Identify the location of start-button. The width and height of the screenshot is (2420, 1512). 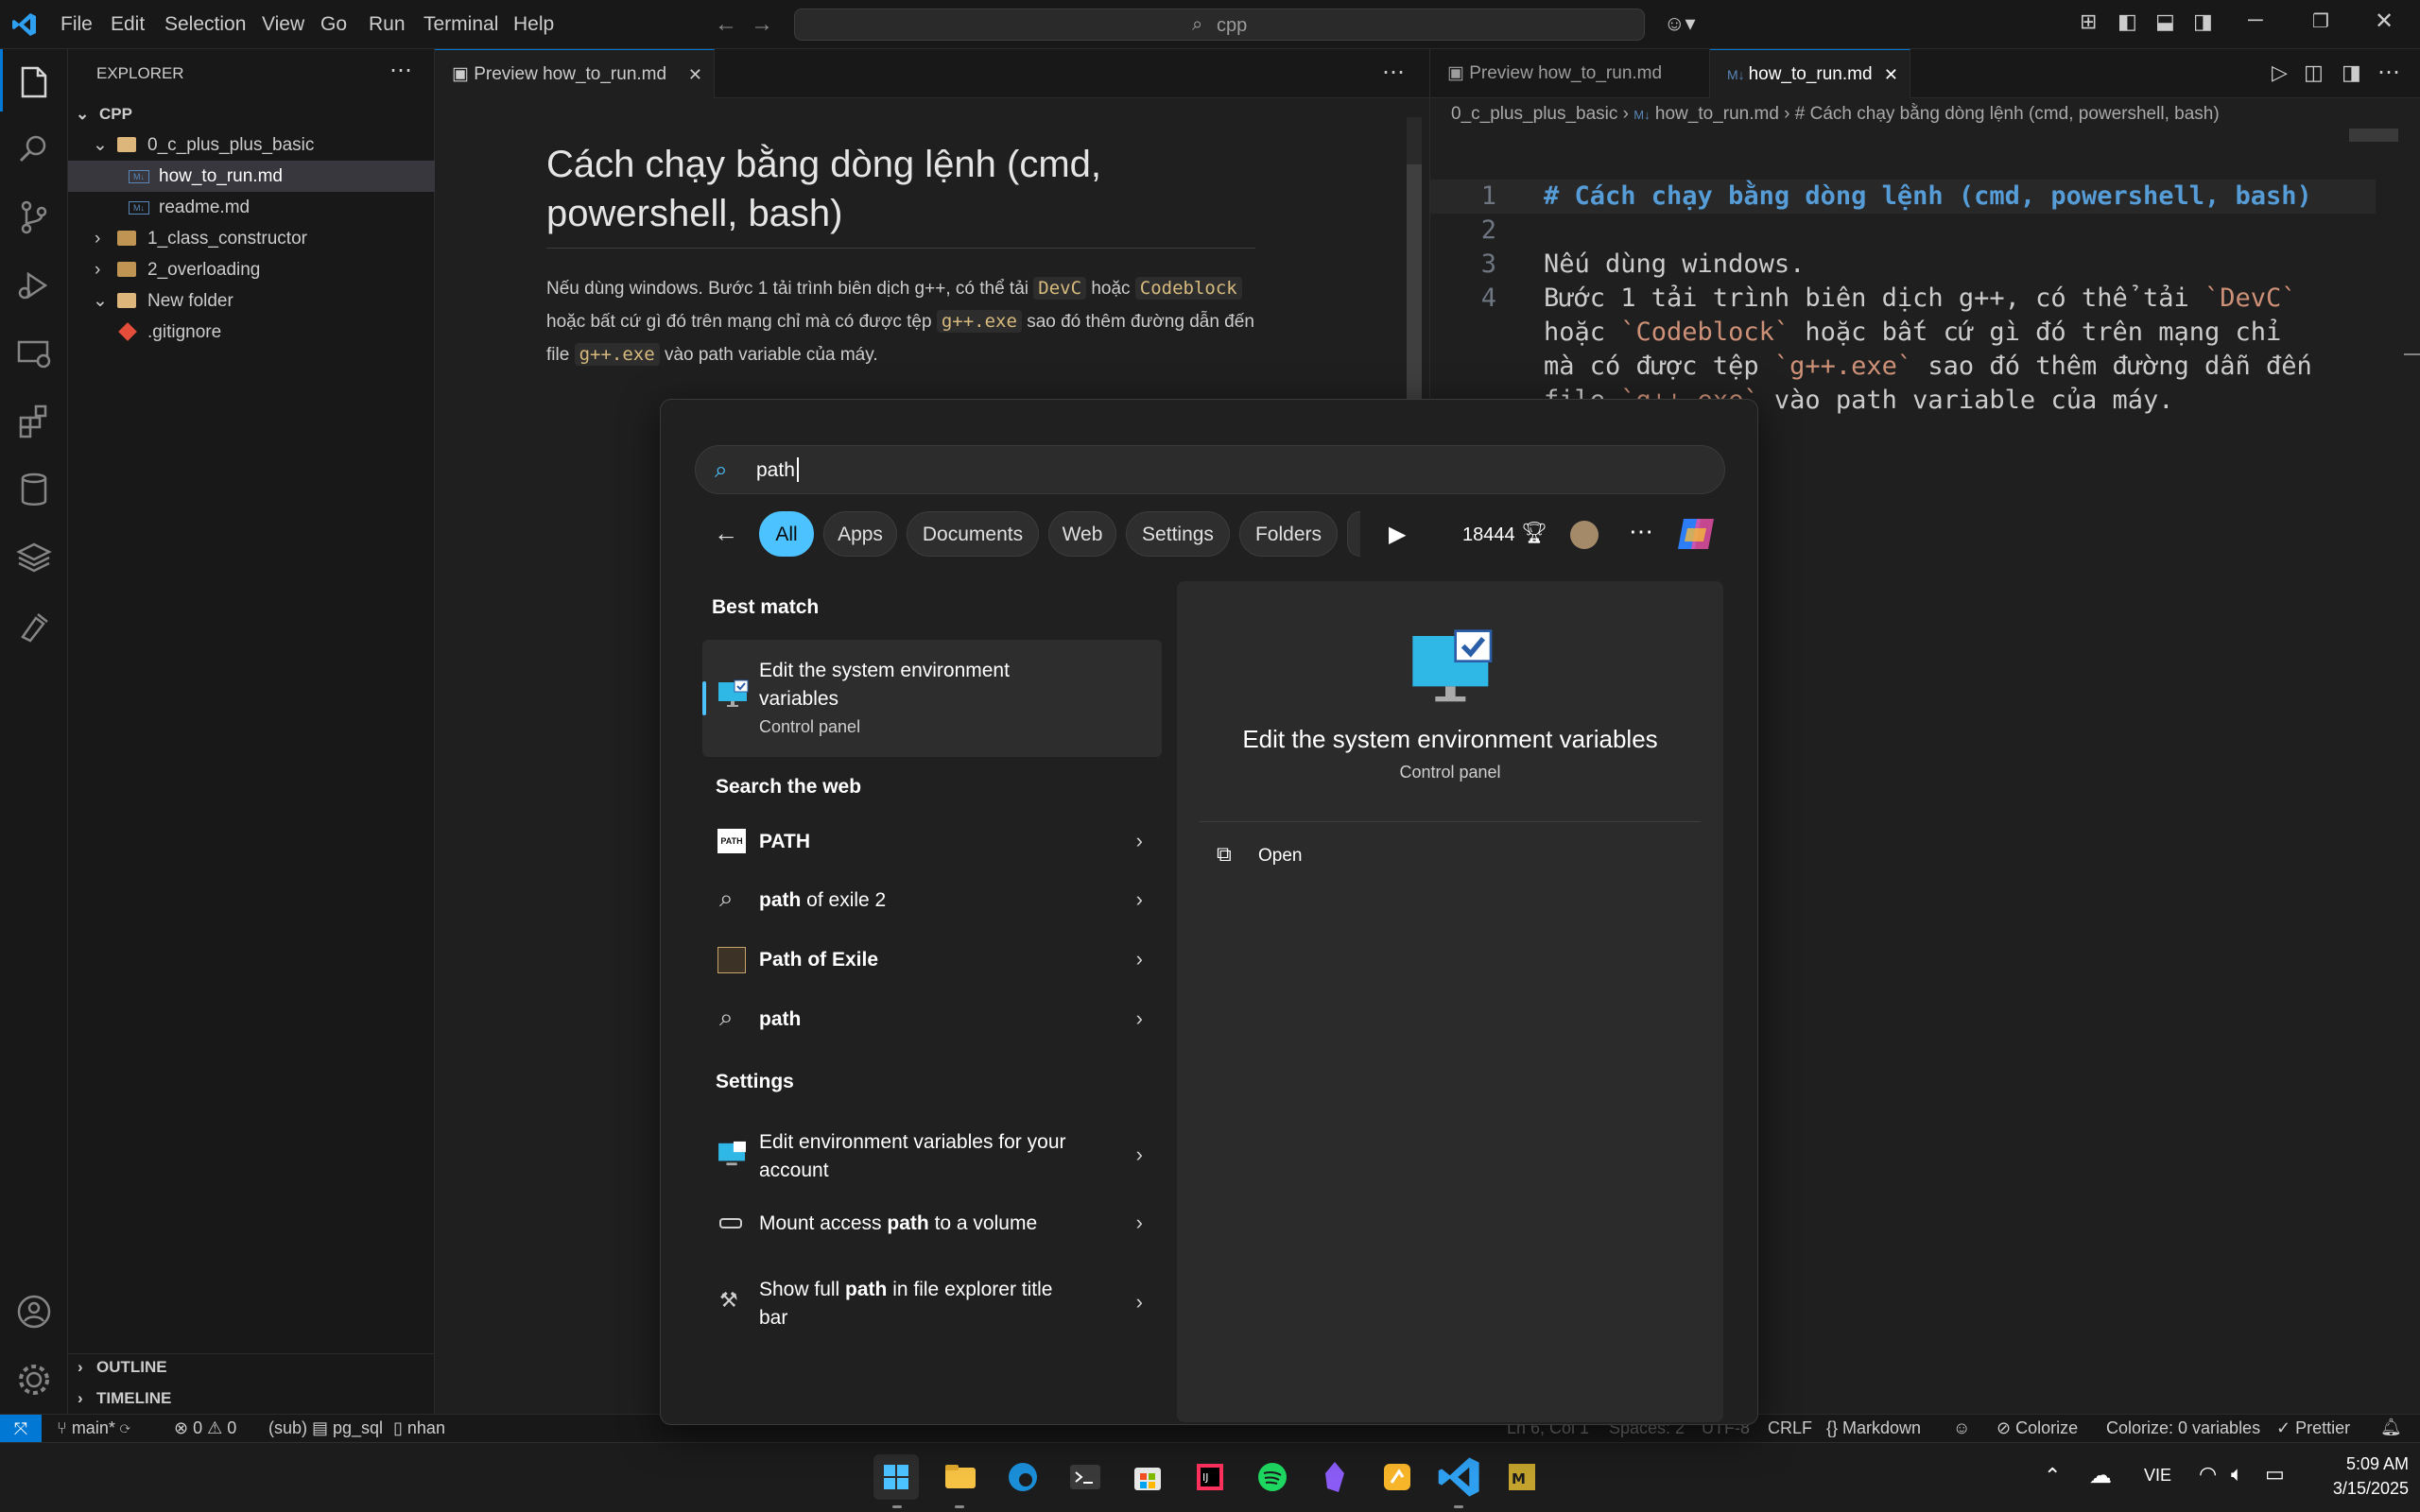
(896, 1477).